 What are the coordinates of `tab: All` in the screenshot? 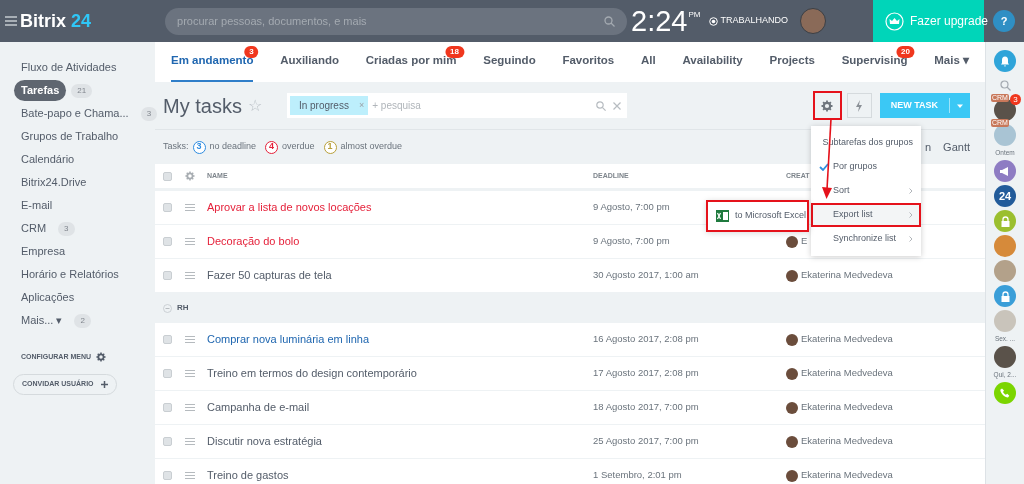 It's located at (648, 62).